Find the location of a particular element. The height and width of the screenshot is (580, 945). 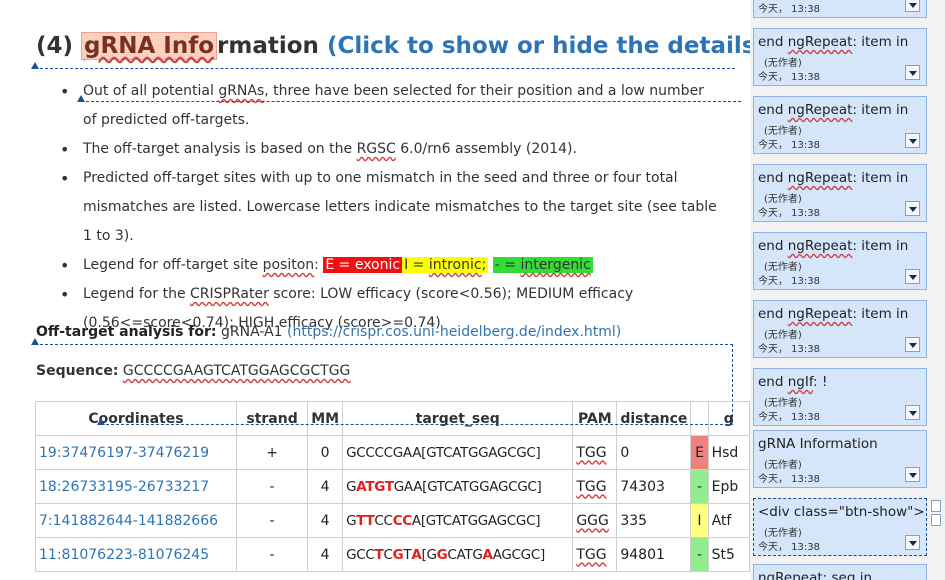

seq-part: A[GTCATGGAGCGC] is located at coordinates (476, 520).